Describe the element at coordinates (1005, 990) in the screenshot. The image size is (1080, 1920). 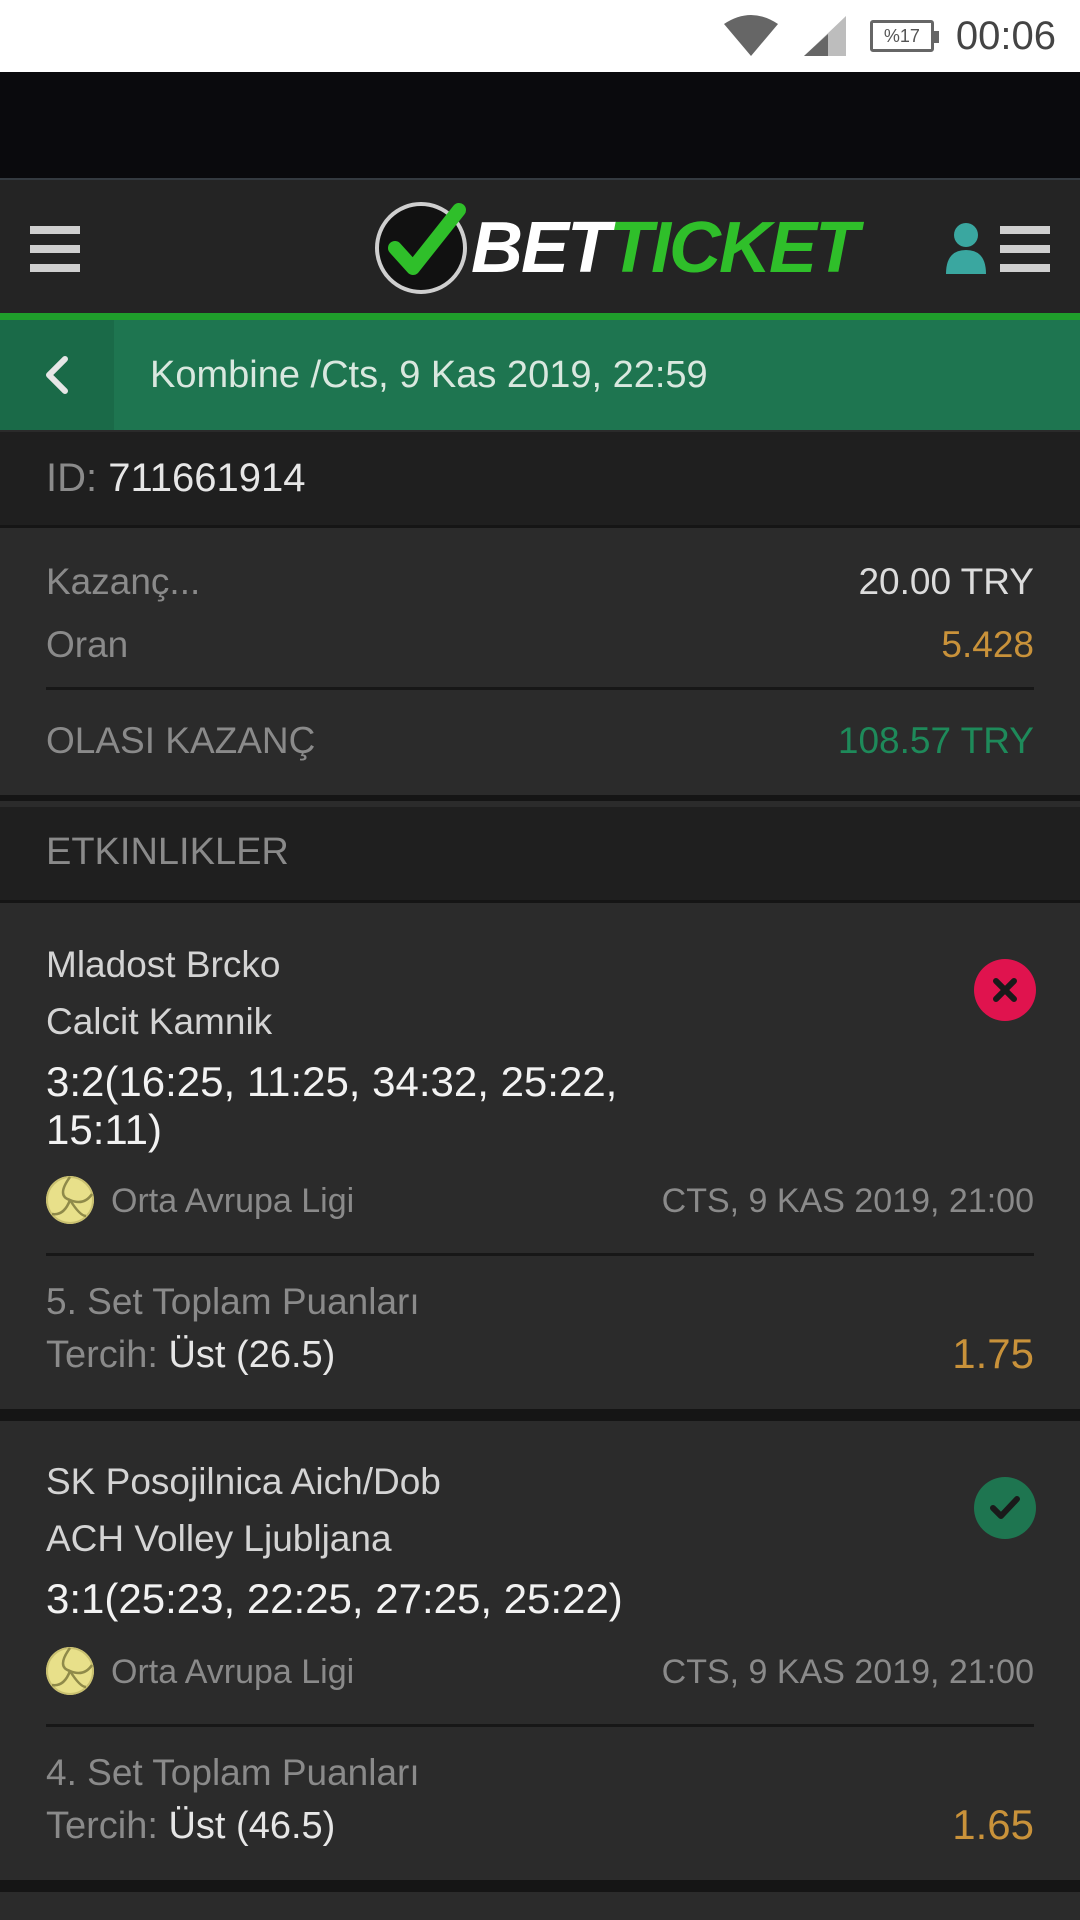
I see `lost-status-icon` at that location.